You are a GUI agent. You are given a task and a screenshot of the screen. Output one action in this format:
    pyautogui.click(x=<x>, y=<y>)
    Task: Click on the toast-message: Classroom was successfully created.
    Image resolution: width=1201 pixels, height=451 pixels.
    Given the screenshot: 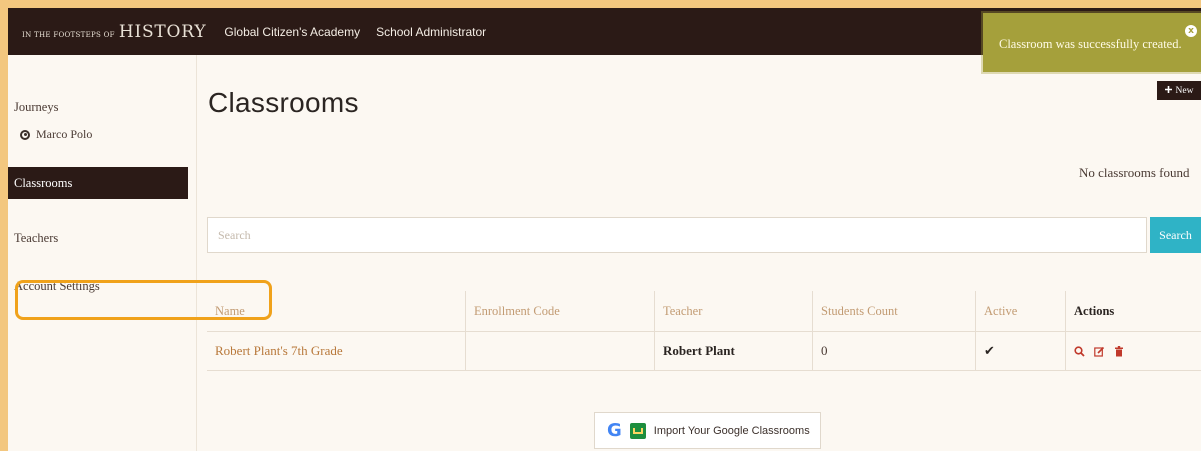 What is the action you would take?
    pyautogui.click(x=1090, y=44)
    